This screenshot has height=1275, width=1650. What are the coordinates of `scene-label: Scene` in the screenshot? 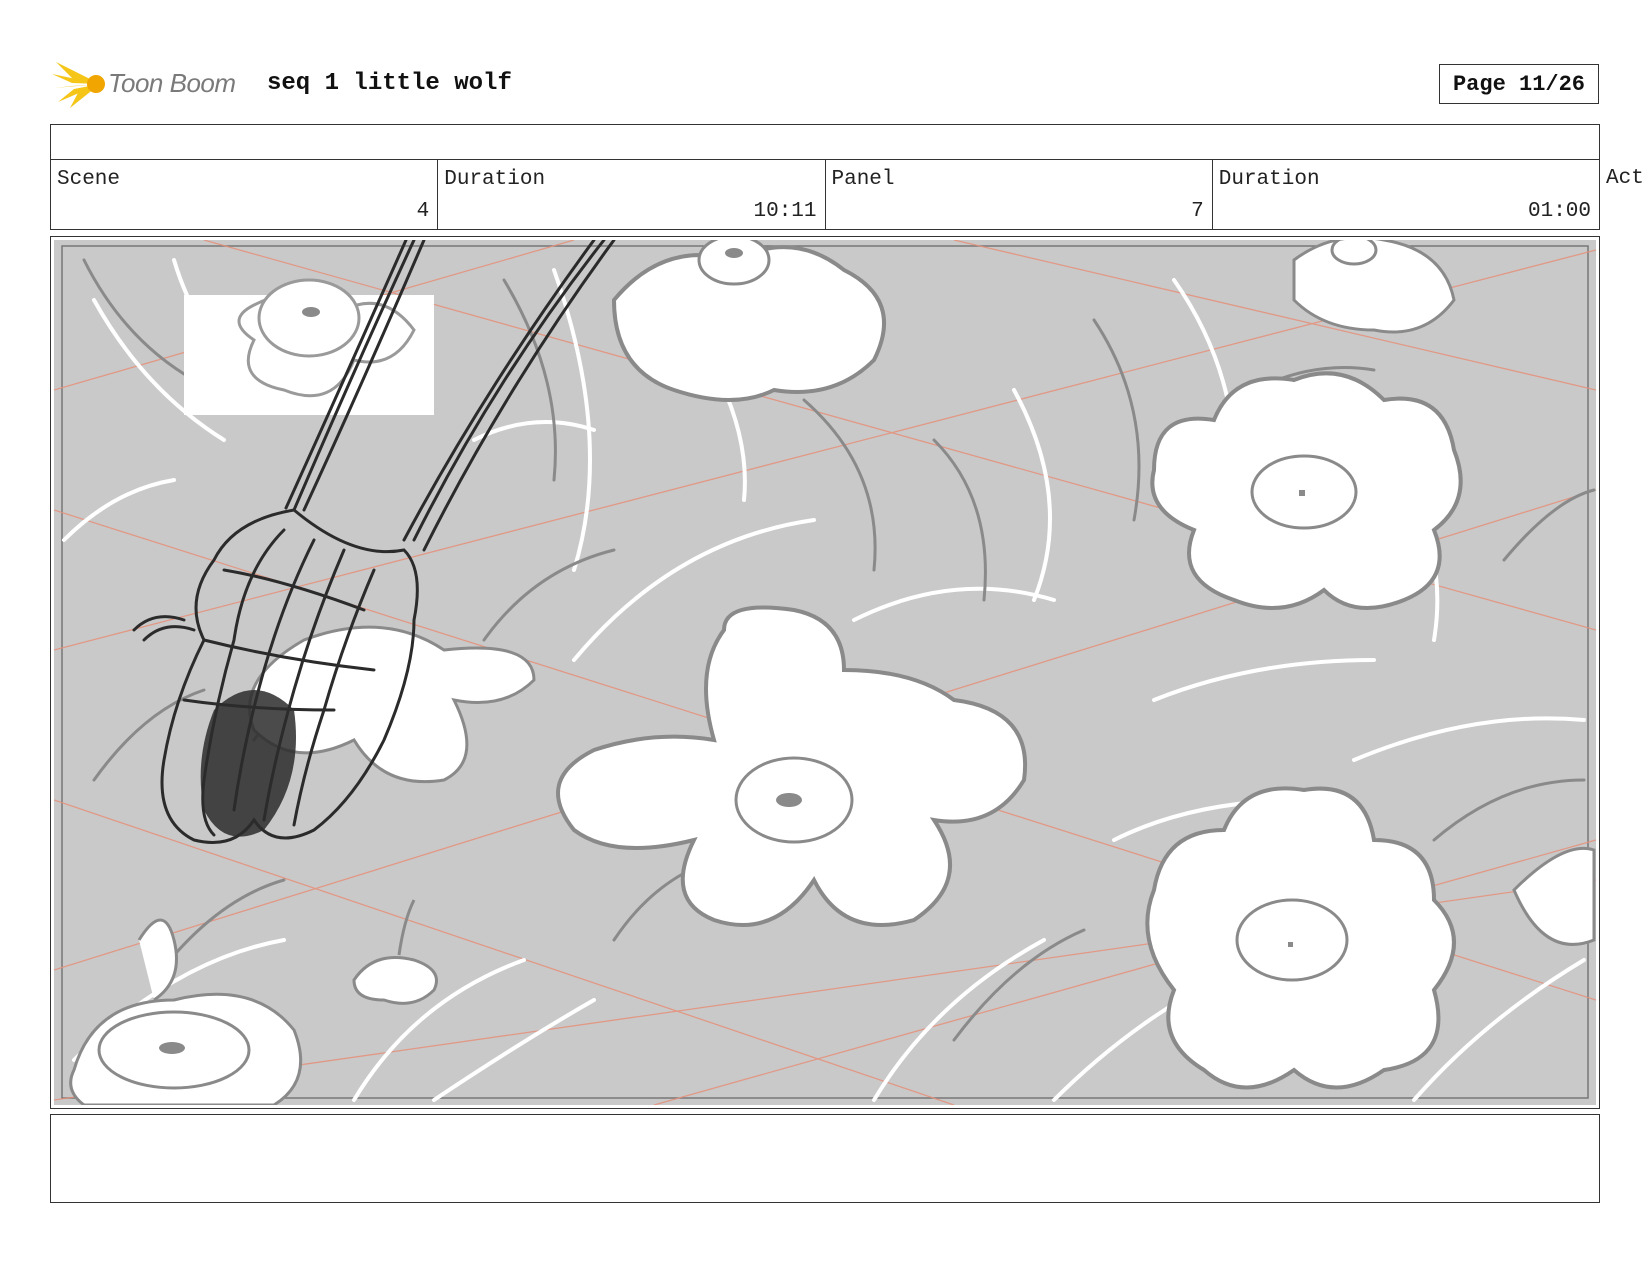 It's located at (89, 179).